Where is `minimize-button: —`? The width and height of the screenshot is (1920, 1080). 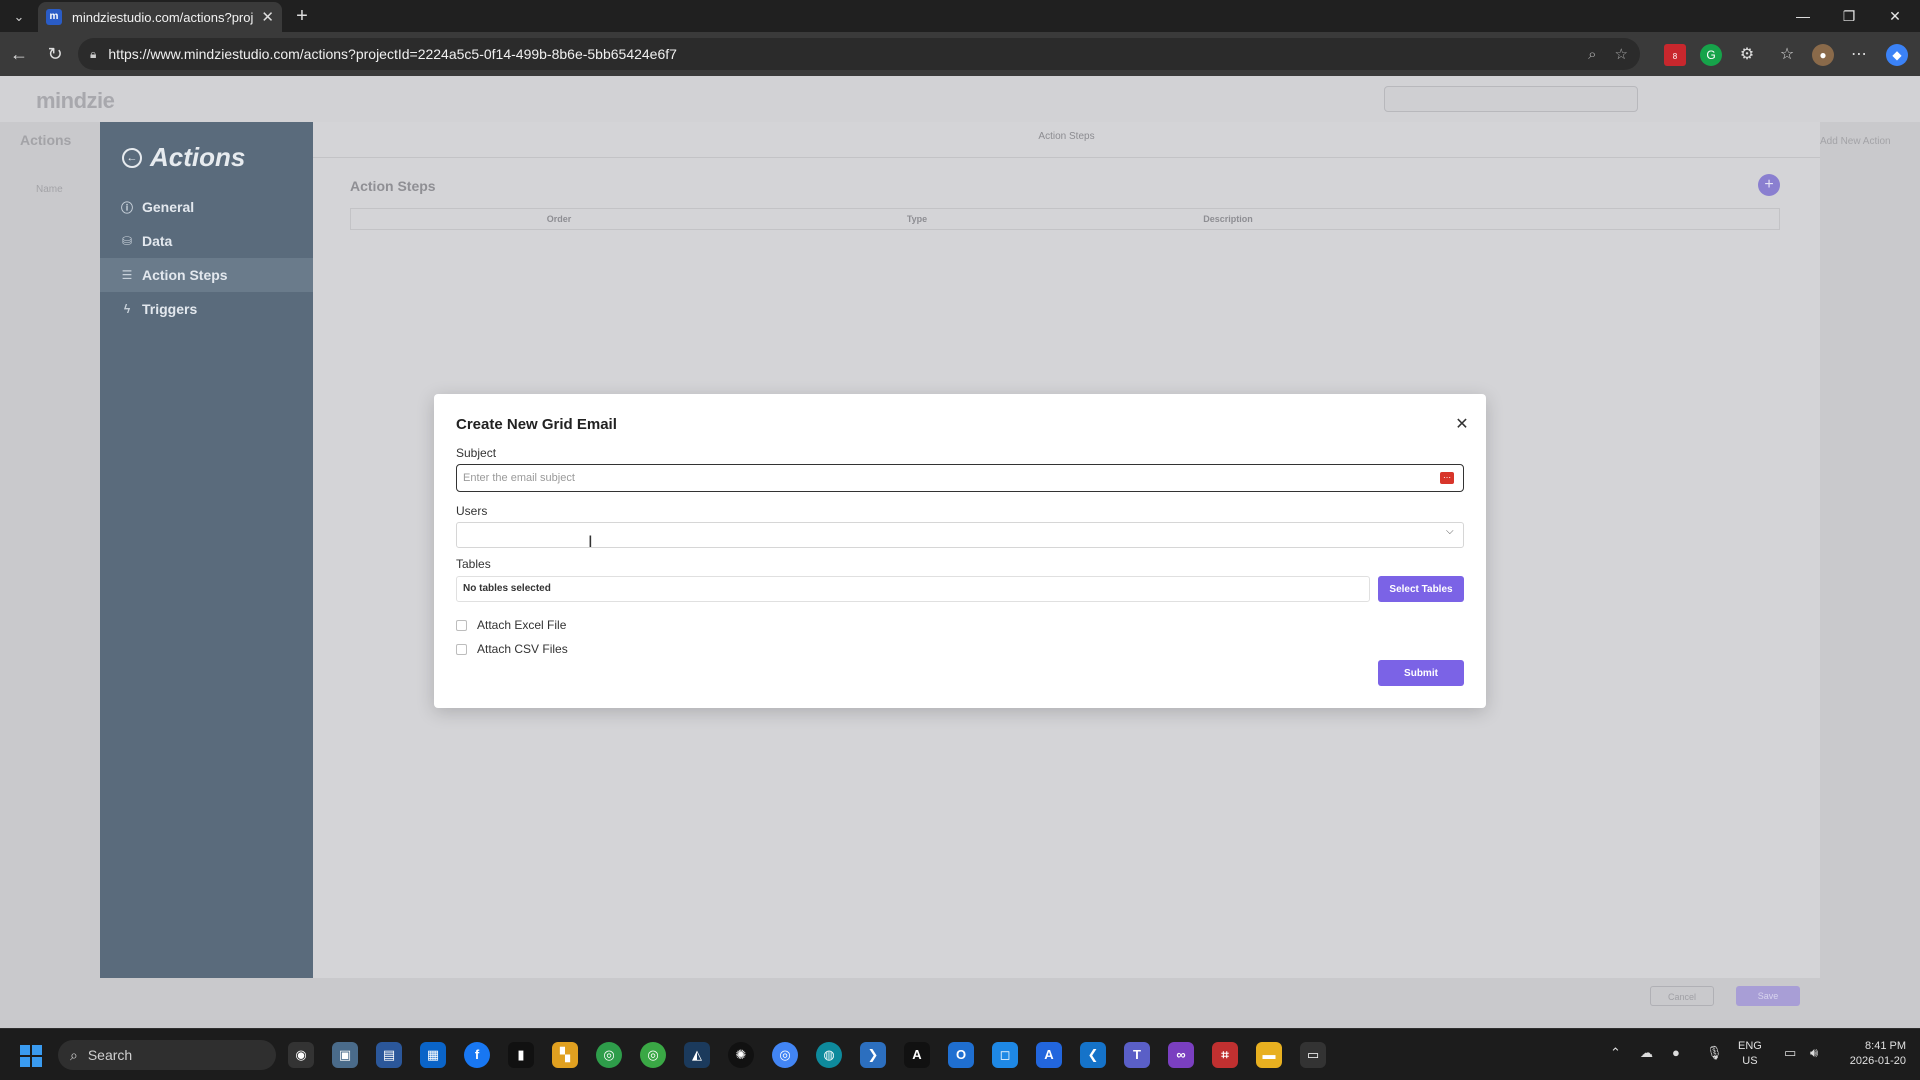
minimize-button: — is located at coordinates (1803, 16).